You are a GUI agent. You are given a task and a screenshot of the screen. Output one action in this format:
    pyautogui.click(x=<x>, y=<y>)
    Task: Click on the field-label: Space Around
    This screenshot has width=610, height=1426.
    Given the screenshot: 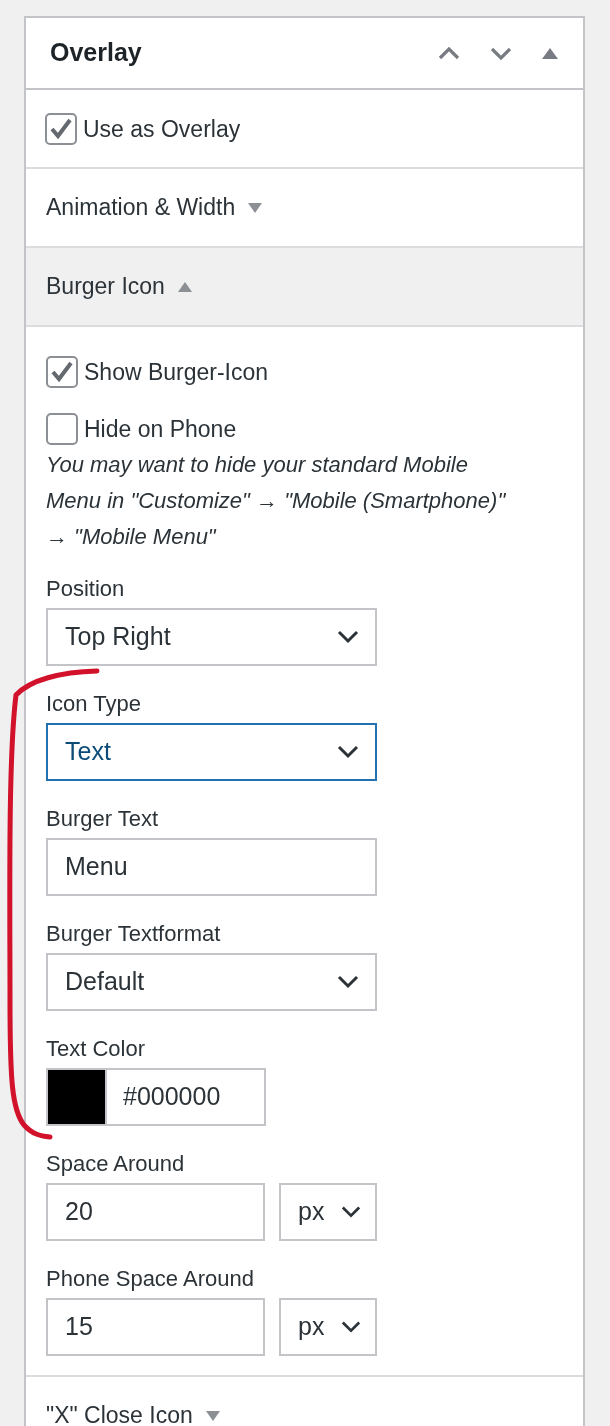 What is the action you would take?
    pyautogui.click(x=116, y=1164)
    